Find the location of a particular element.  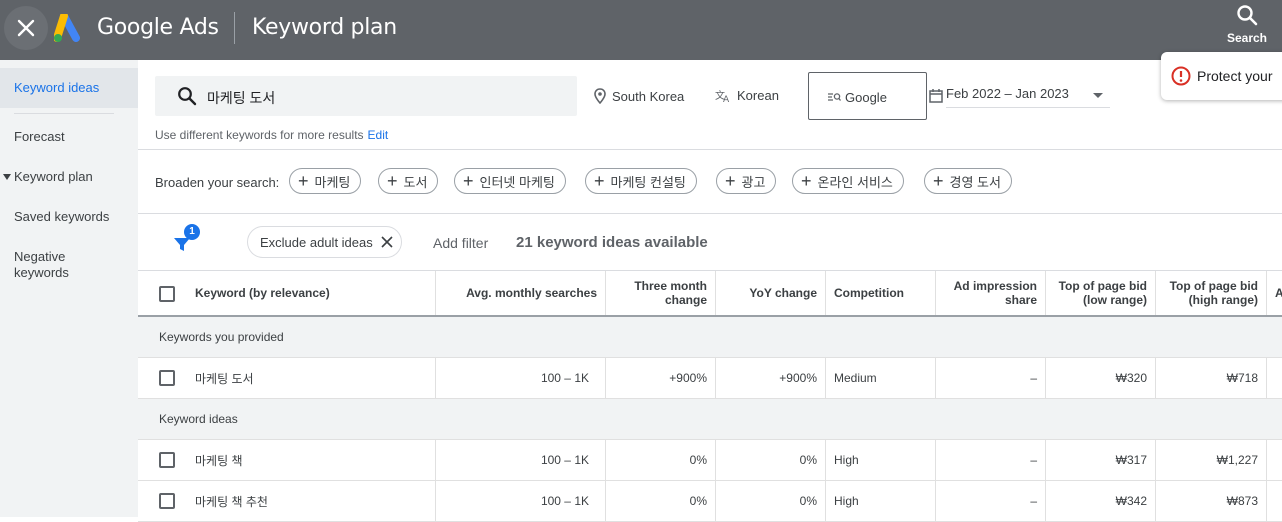

chip-label: 도서 is located at coordinates (415, 182).